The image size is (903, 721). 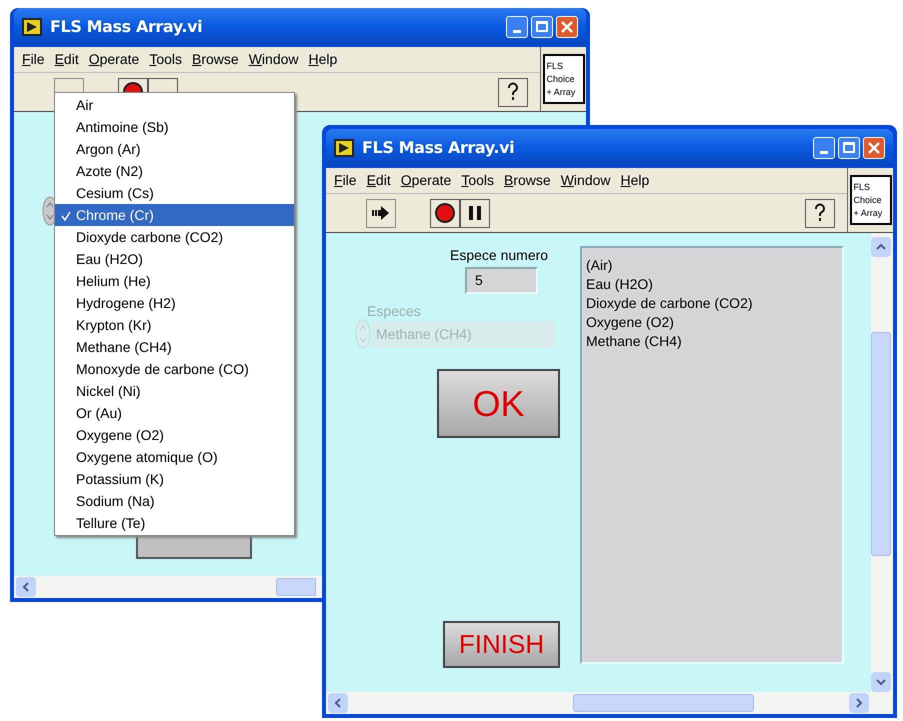 I want to click on list-item: Oxygene (O2), so click(x=630, y=322).